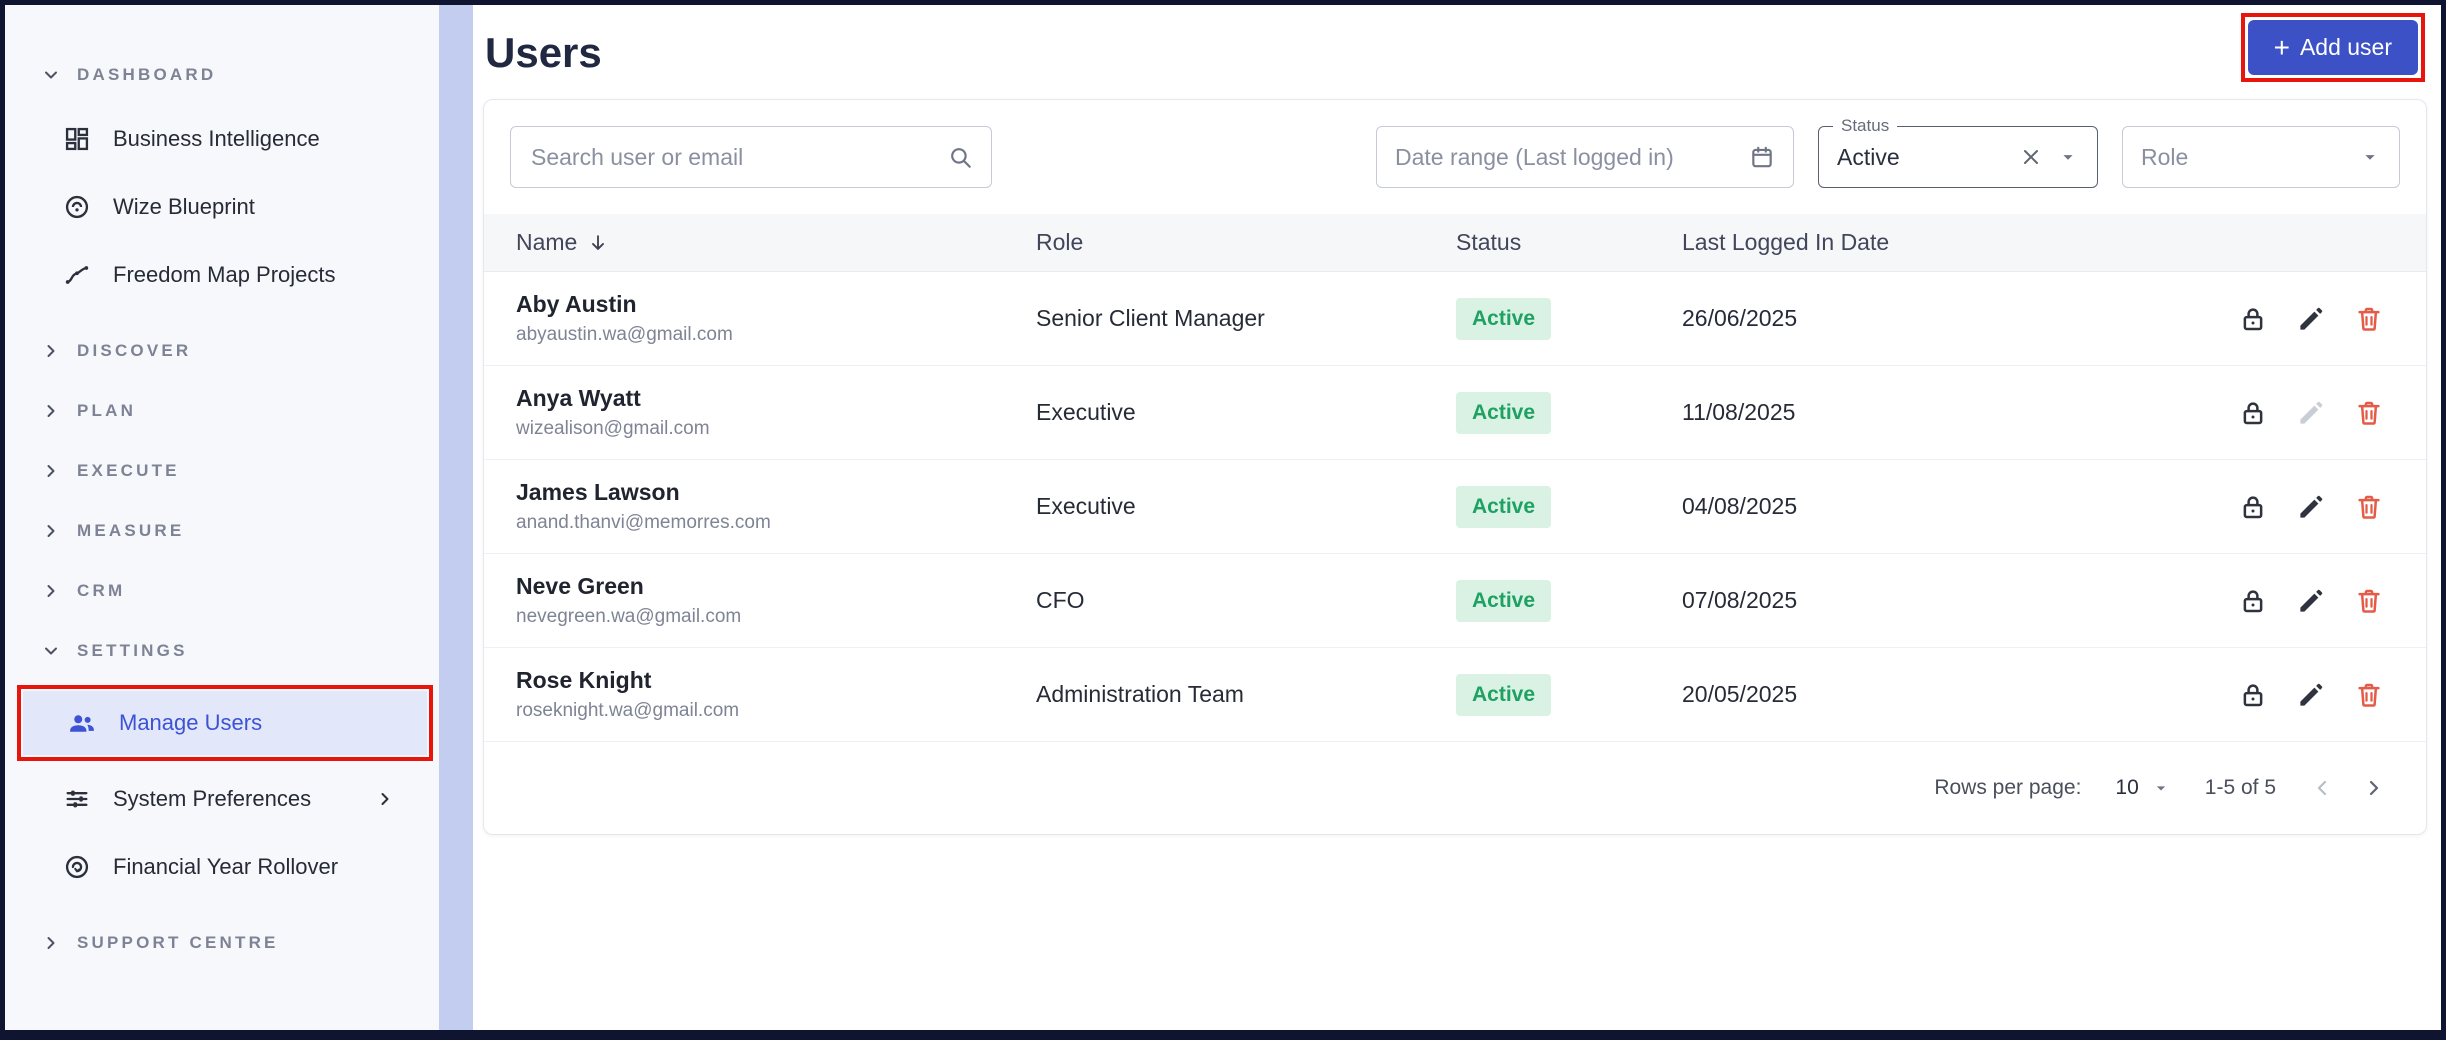 The width and height of the screenshot is (2446, 1040). I want to click on role-select: Role, so click(2261, 157).